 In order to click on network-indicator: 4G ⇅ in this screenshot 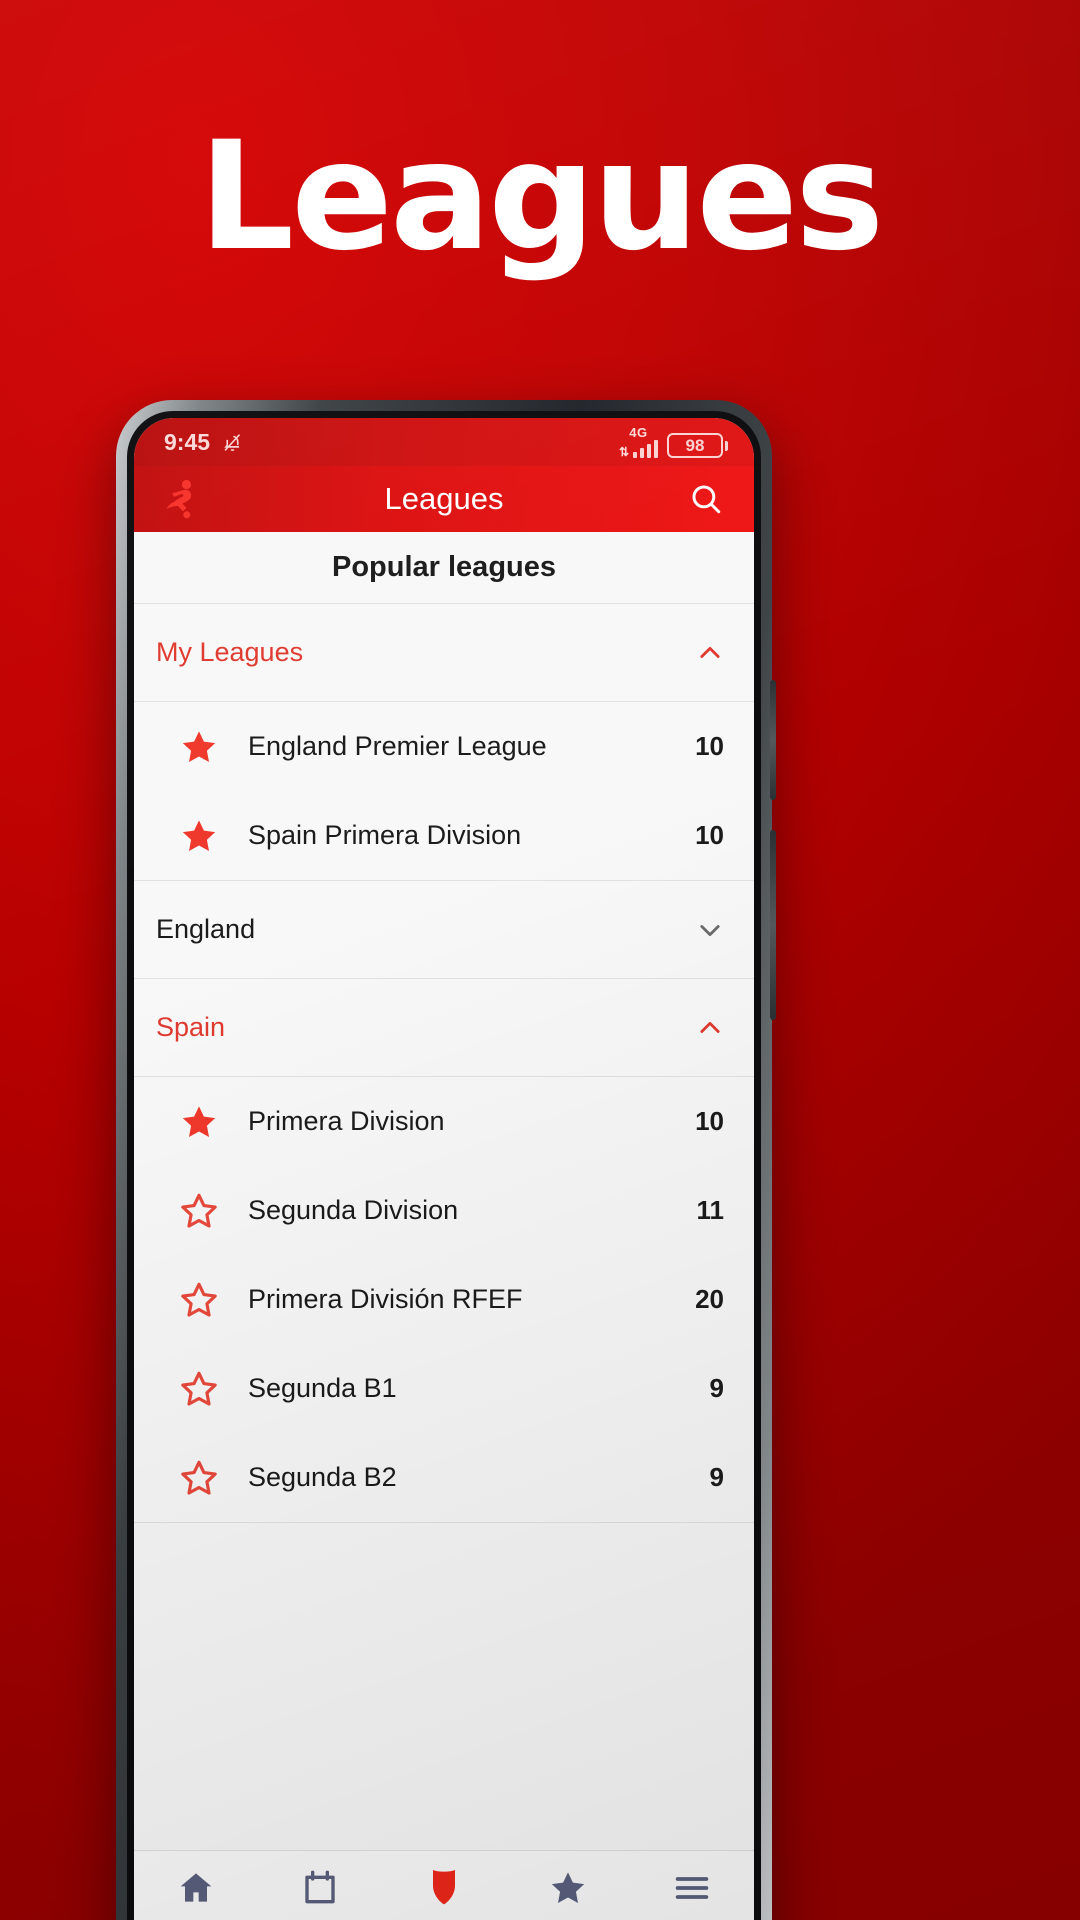, I will do `click(638, 442)`.